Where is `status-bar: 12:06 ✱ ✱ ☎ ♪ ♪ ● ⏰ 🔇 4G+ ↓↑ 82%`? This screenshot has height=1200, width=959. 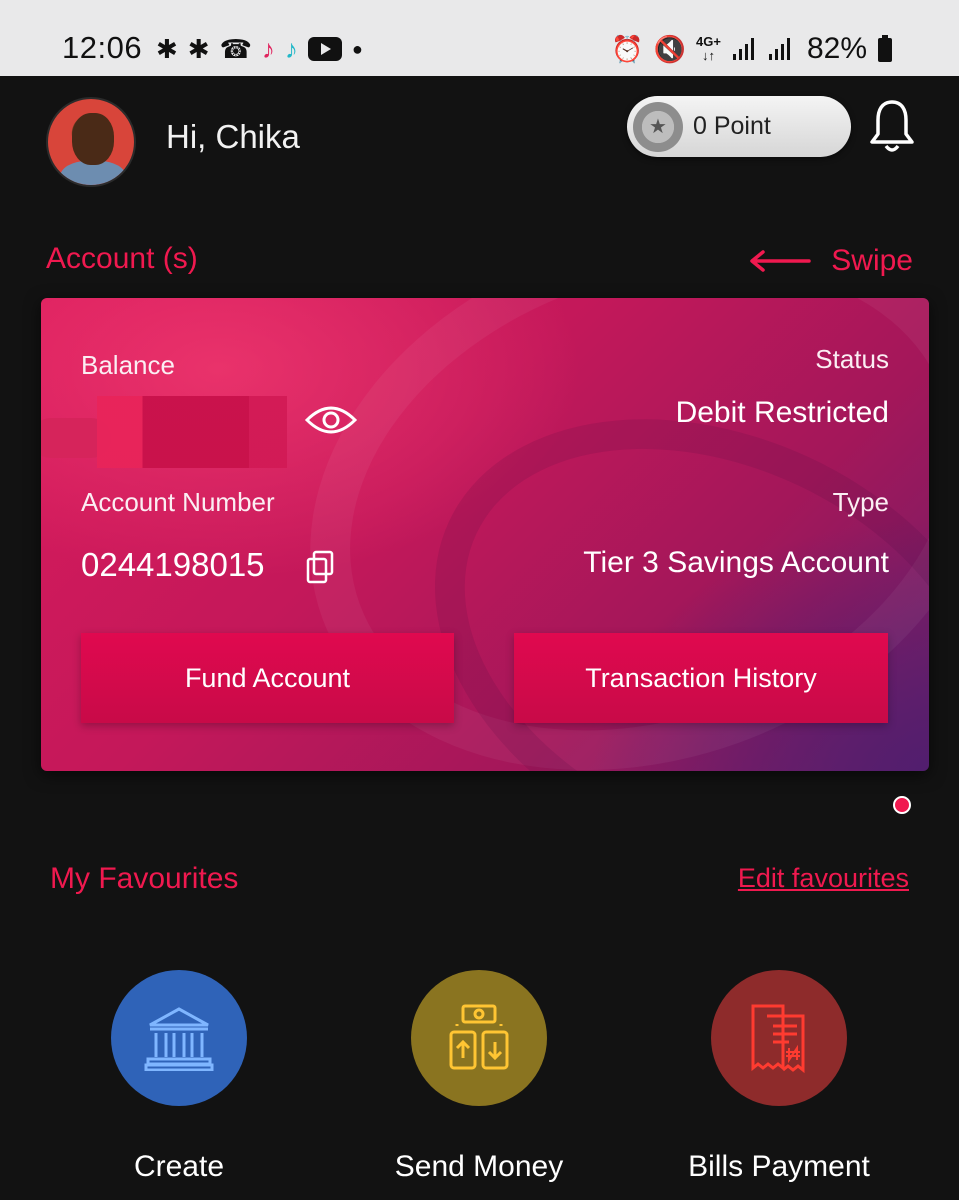 status-bar: 12:06 ✱ ✱ ☎ ♪ ♪ ● ⏰ 🔇 4G+ ↓↑ 82% is located at coordinates (479, 38).